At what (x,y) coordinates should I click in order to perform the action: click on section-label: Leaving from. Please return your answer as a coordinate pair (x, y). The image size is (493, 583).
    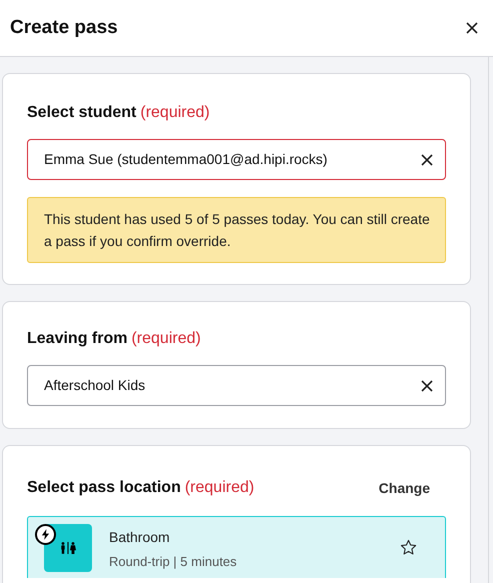
    Looking at the image, I should click on (77, 339).